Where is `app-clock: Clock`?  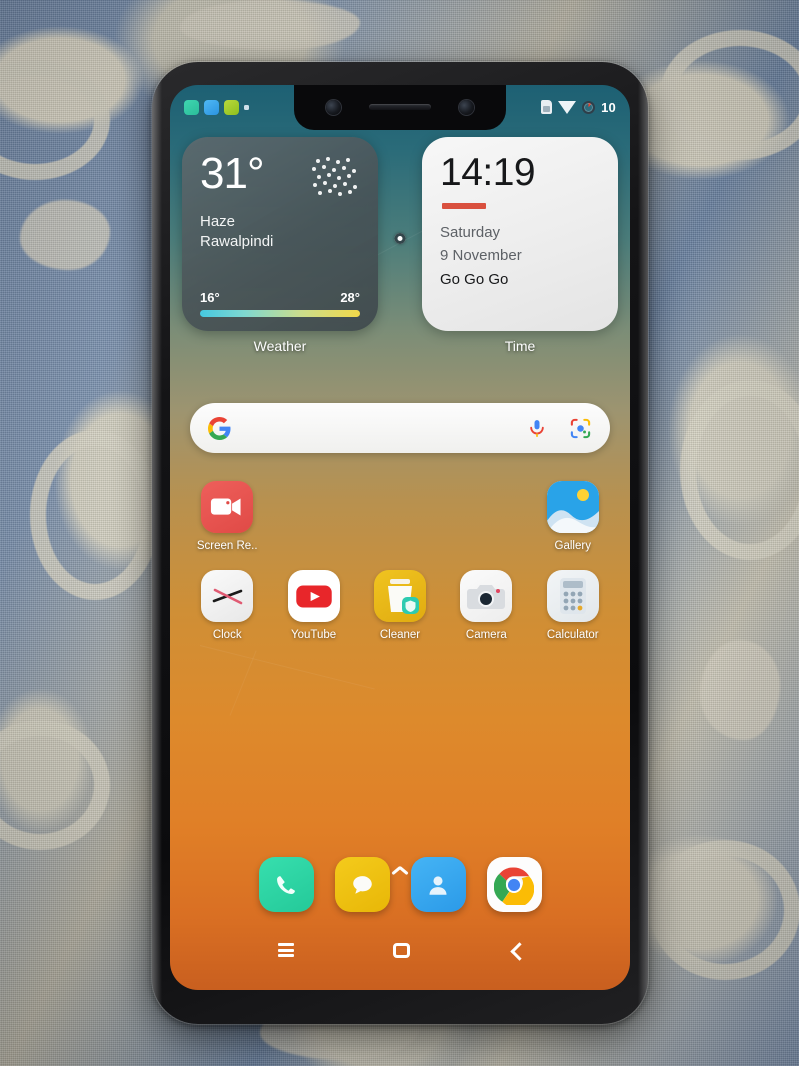 app-clock: Clock is located at coordinates (227, 605).